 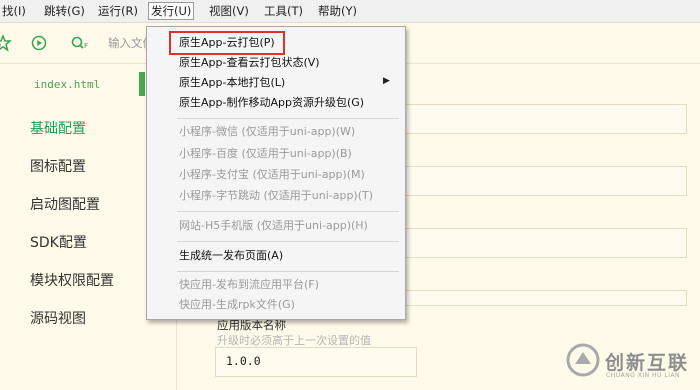 I want to click on sidebar-item-source: 源码视图, so click(x=58, y=318).